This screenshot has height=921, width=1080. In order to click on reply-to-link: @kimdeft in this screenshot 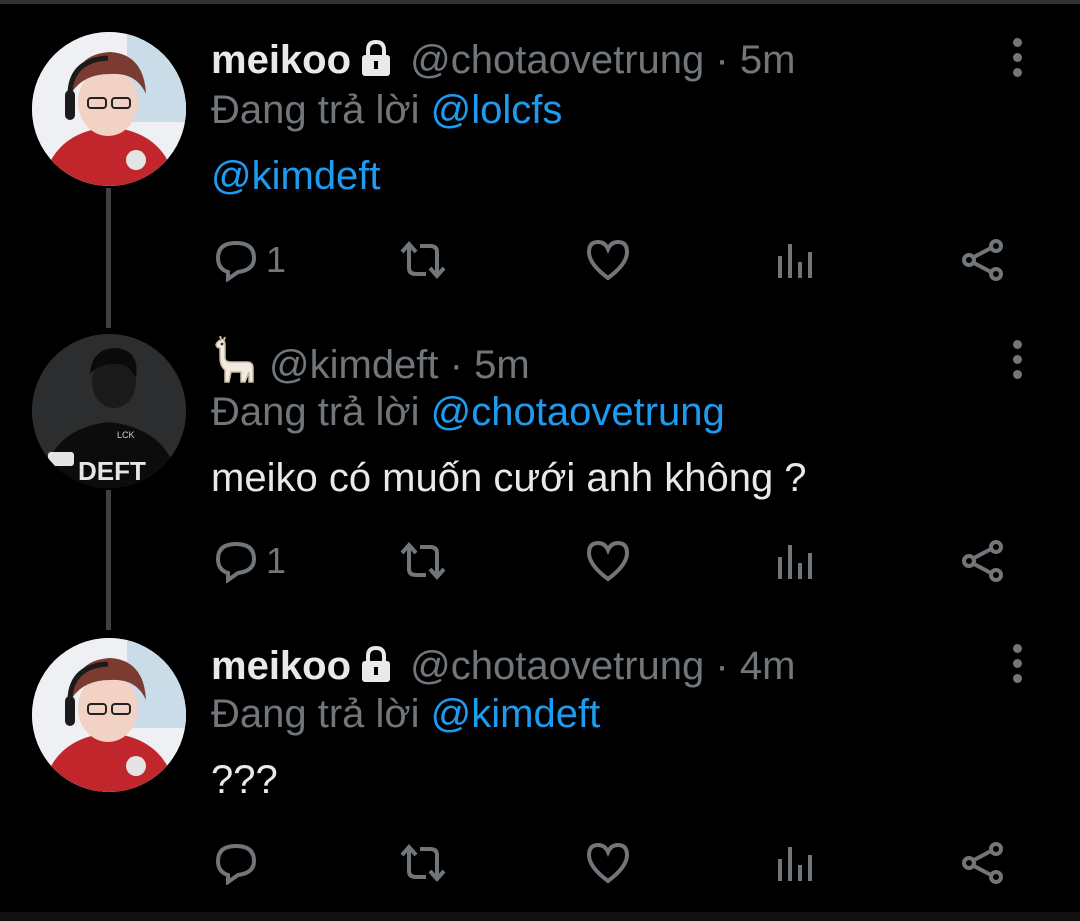, I will do `click(516, 714)`.